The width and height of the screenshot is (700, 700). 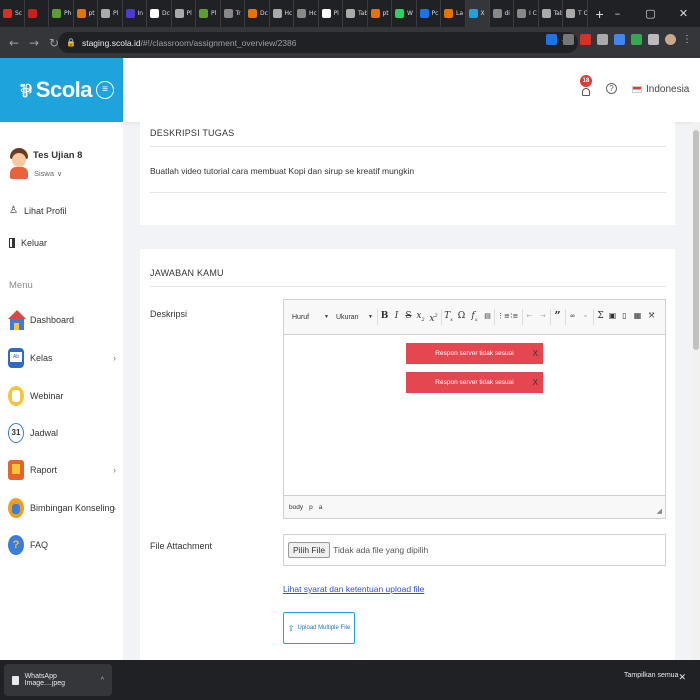 I want to click on sidebar-item-jadwal: 31 Jadwal, so click(x=64, y=433).